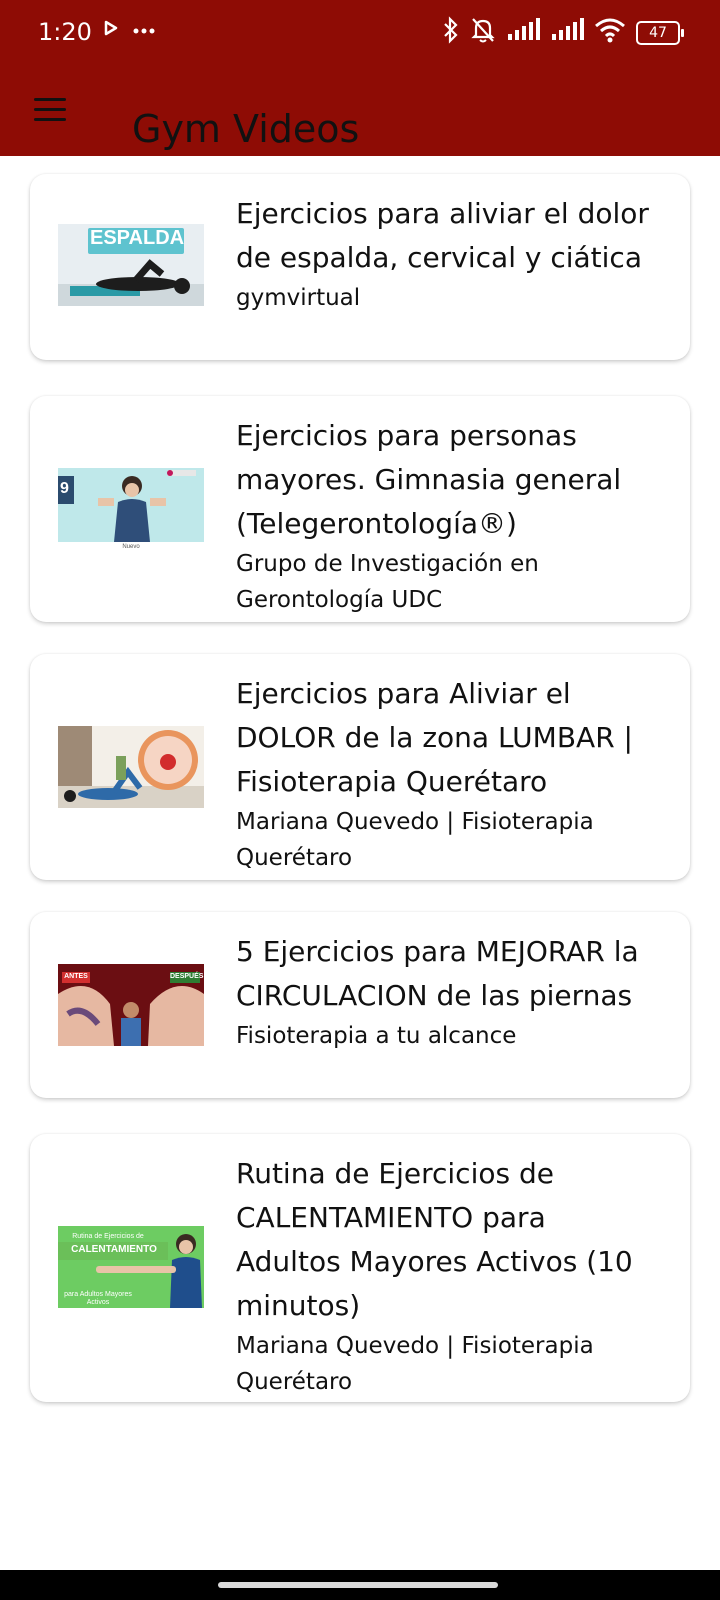 The width and height of the screenshot is (720, 1600). What do you see at coordinates (360, 32) in the screenshot?
I see `status-bar: 1:20 47` at bounding box center [360, 32].